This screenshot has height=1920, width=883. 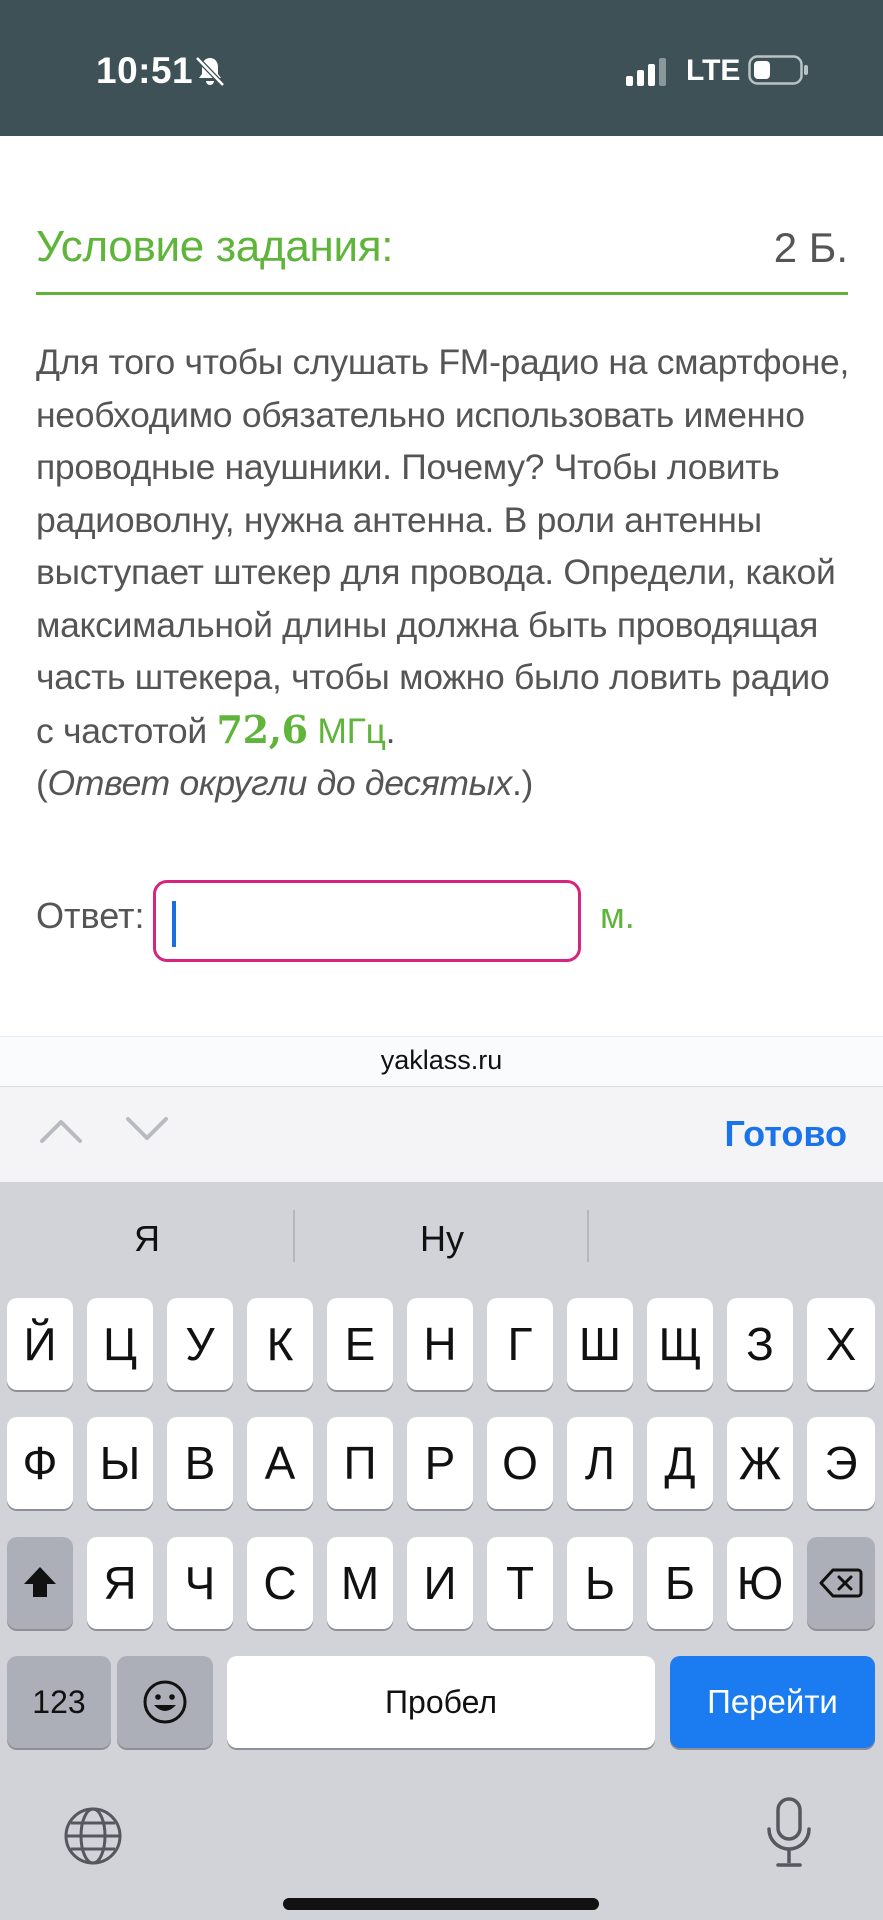 What do you see at coordinates (360, 1344) in the screenshot?
I see `key-letter: Е` at bounding box center [360, 1344].